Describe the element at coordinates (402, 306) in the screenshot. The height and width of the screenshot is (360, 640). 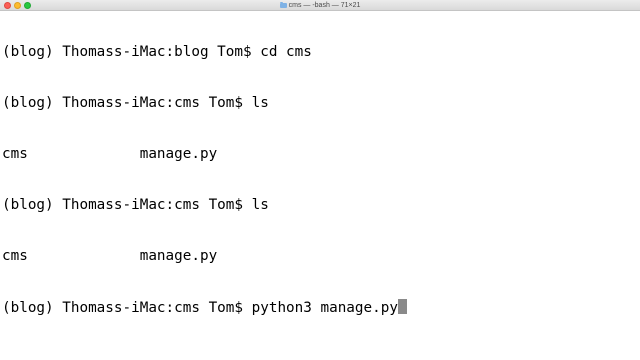
I see `text-cursor` at that location.